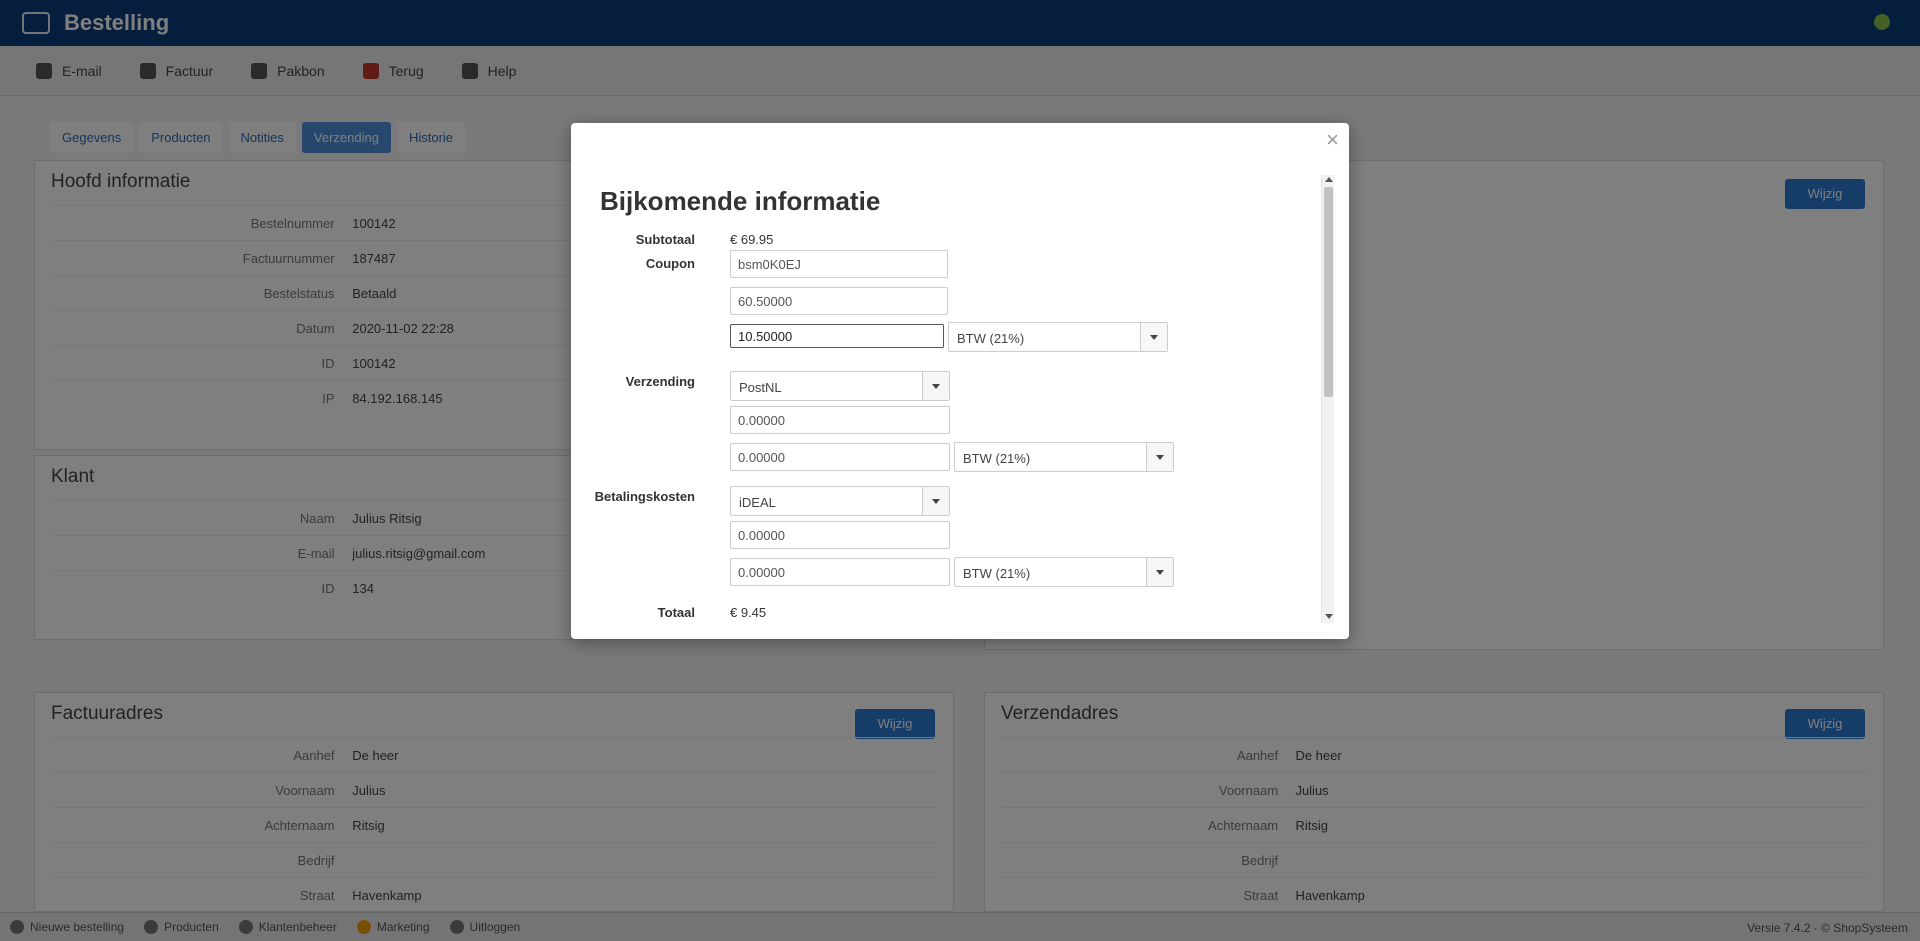 The image size is (1920, 941). What do you see at coordinates (837, 336) in the screenshot?
I see `coupon-tax-amount-input` at bounding box center [837, 336].